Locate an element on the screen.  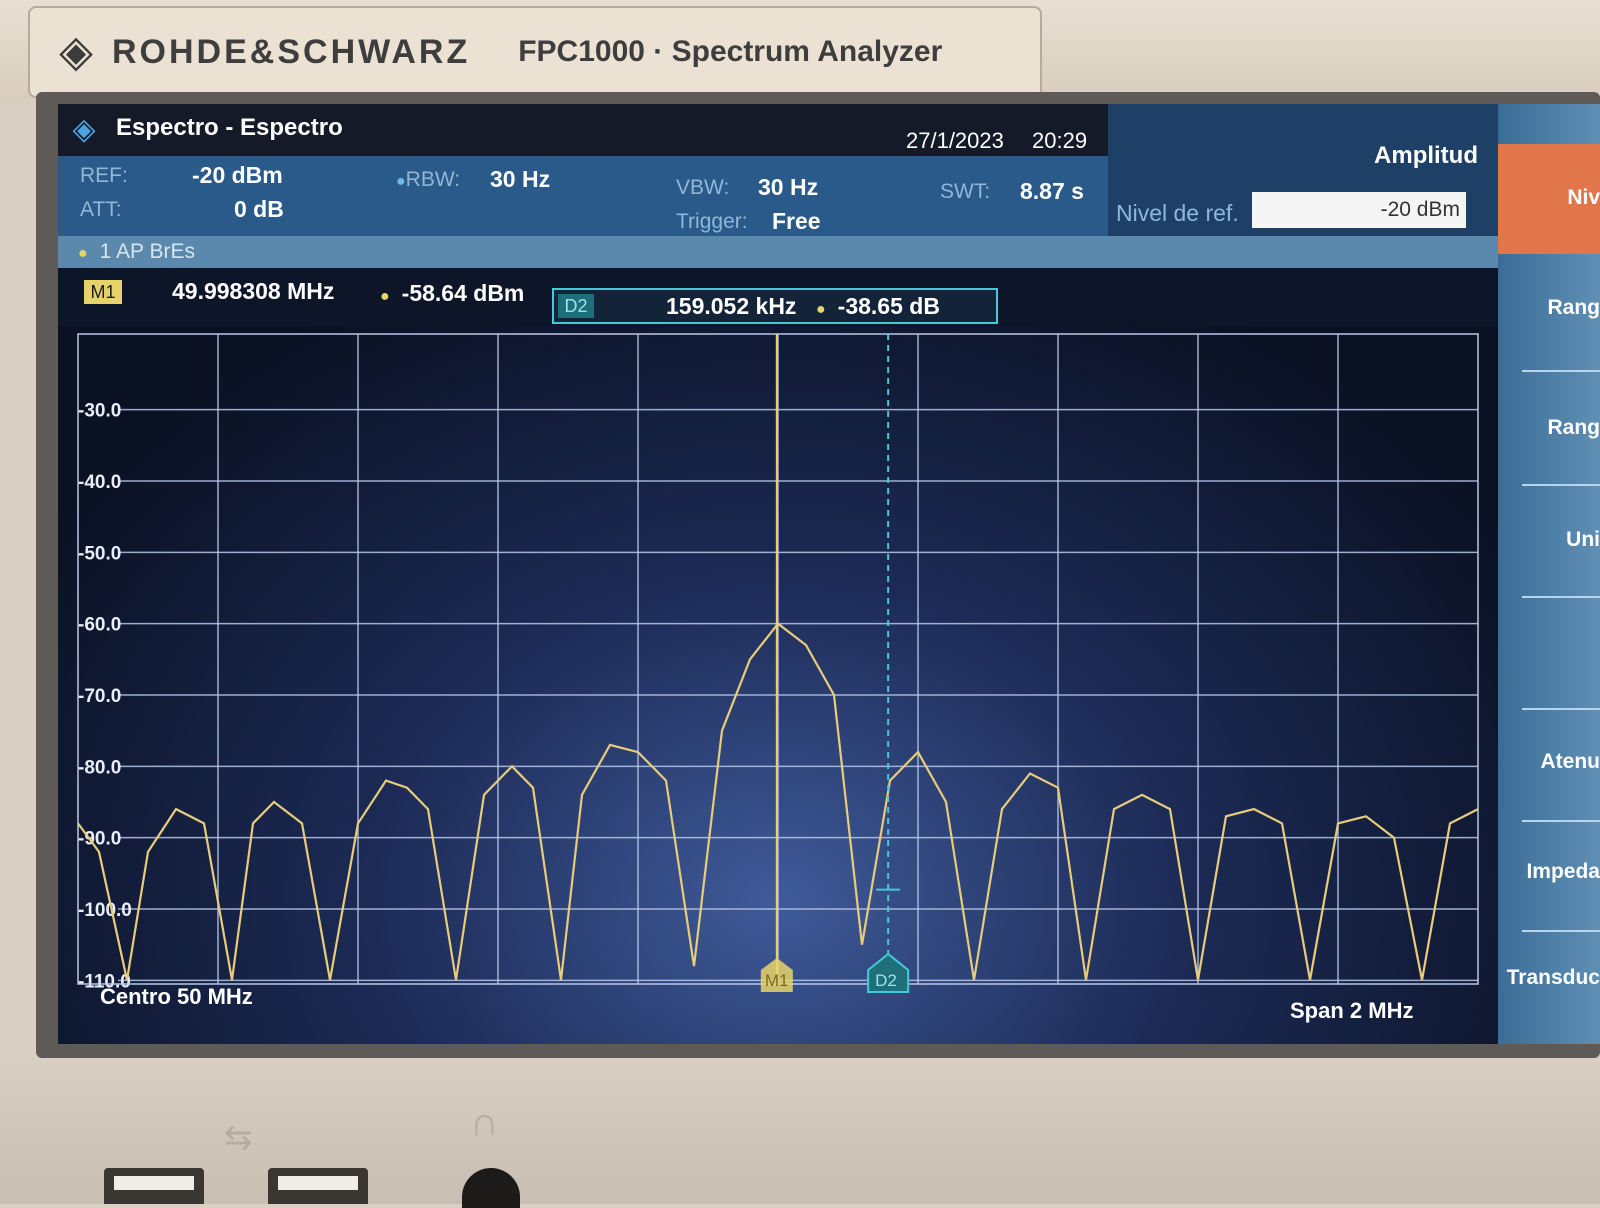
d2-marker-label: D2 is located at coordinates (886, 980).